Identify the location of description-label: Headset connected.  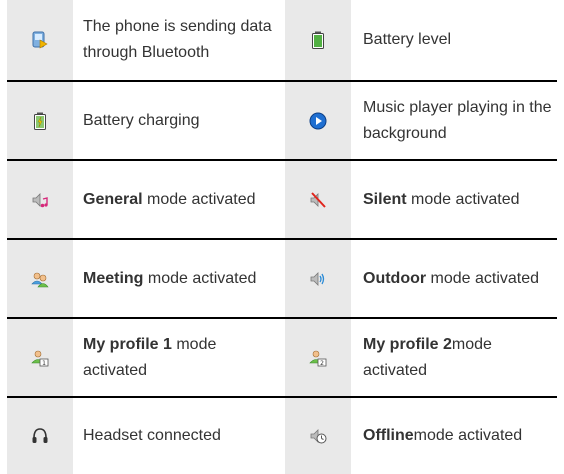
(152, 435).